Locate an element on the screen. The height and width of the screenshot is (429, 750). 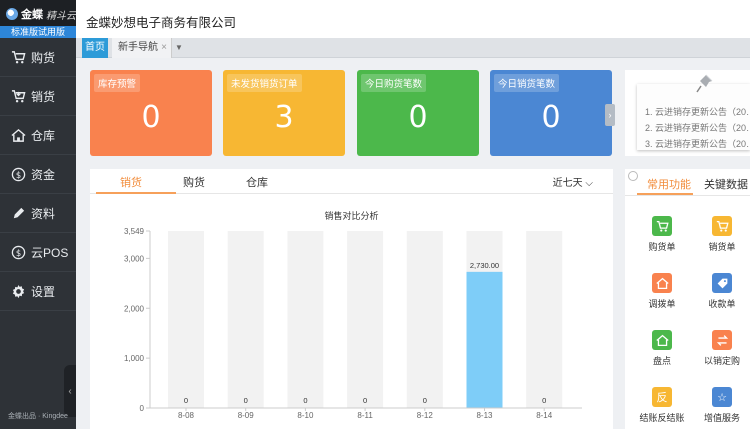
func-label: 以销定购 is located at coordinates (721, 361).